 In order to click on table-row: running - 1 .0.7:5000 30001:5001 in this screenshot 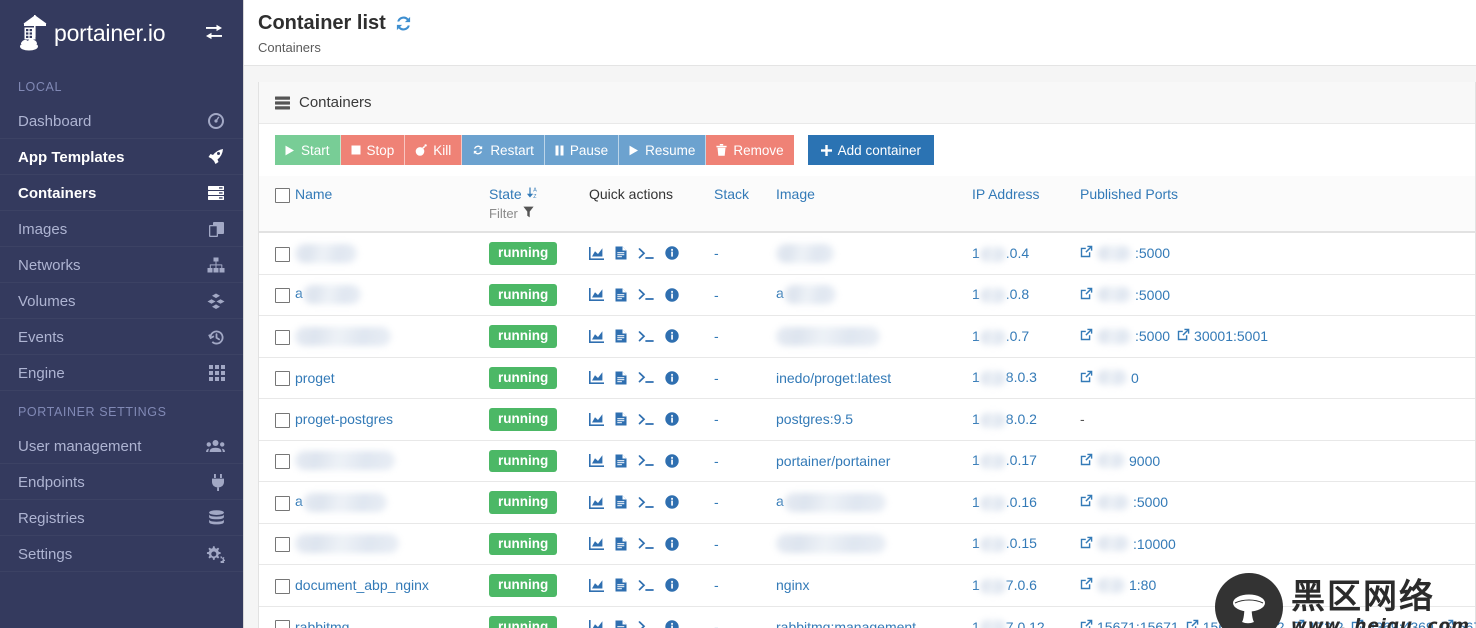, I will do `click(867, 336)`.